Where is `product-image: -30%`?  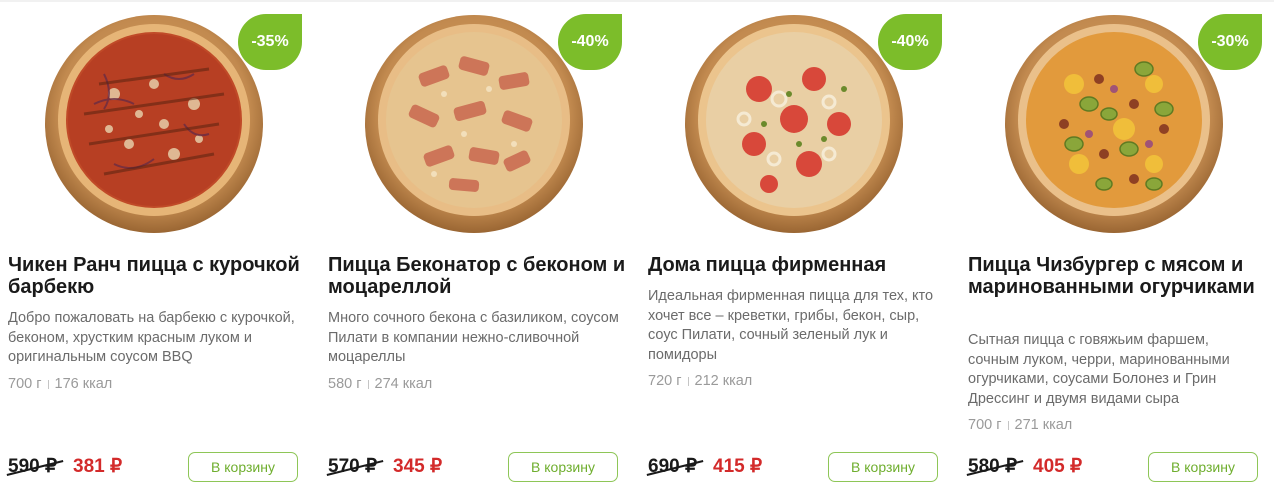
product-image: -30% is located at coordinates (1118, 122).